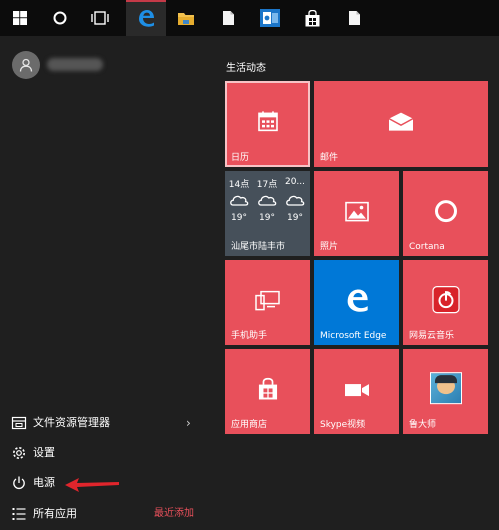  I want to click on folder-icon, so click(186, 18).